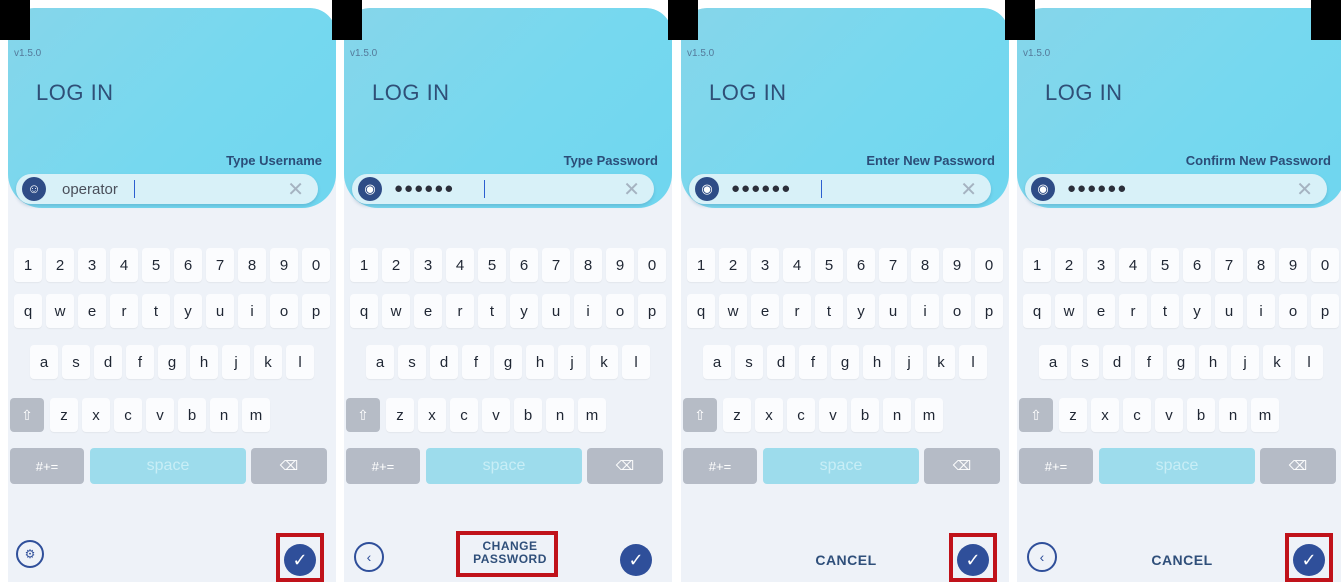  Describe the element at coordinates (369, 557) in the screenshot. I see `back-arrow-icon: ‹` at that location.